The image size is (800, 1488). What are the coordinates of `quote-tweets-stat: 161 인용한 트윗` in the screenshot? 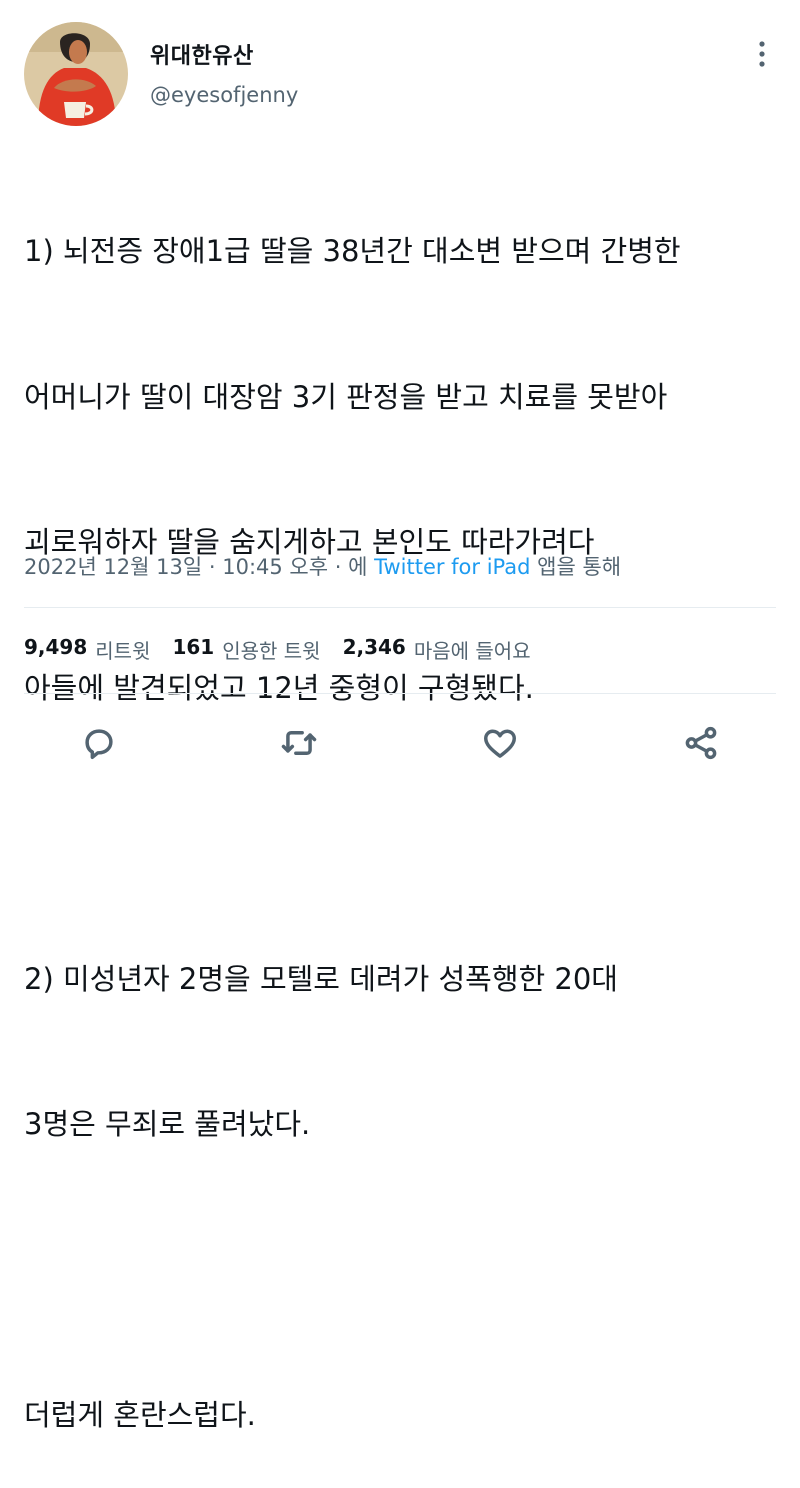 It's located at (246, 649).